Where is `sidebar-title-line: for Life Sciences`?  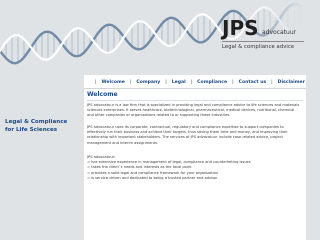
sidebar-title-line: for Life Sciences is located at coordinates (31, 130).